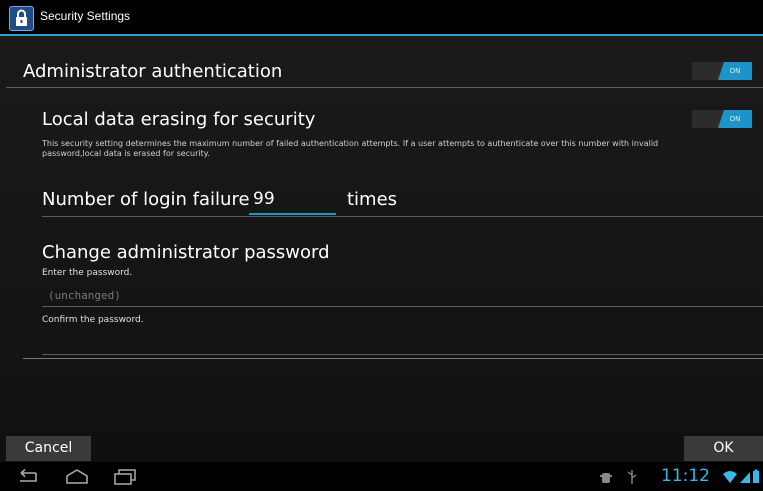 The height and width of the screenshot is (491, 763). Describe the element at coordinates (85, 16) in the screenshot. I see `window-title: Security Settings` at that location.